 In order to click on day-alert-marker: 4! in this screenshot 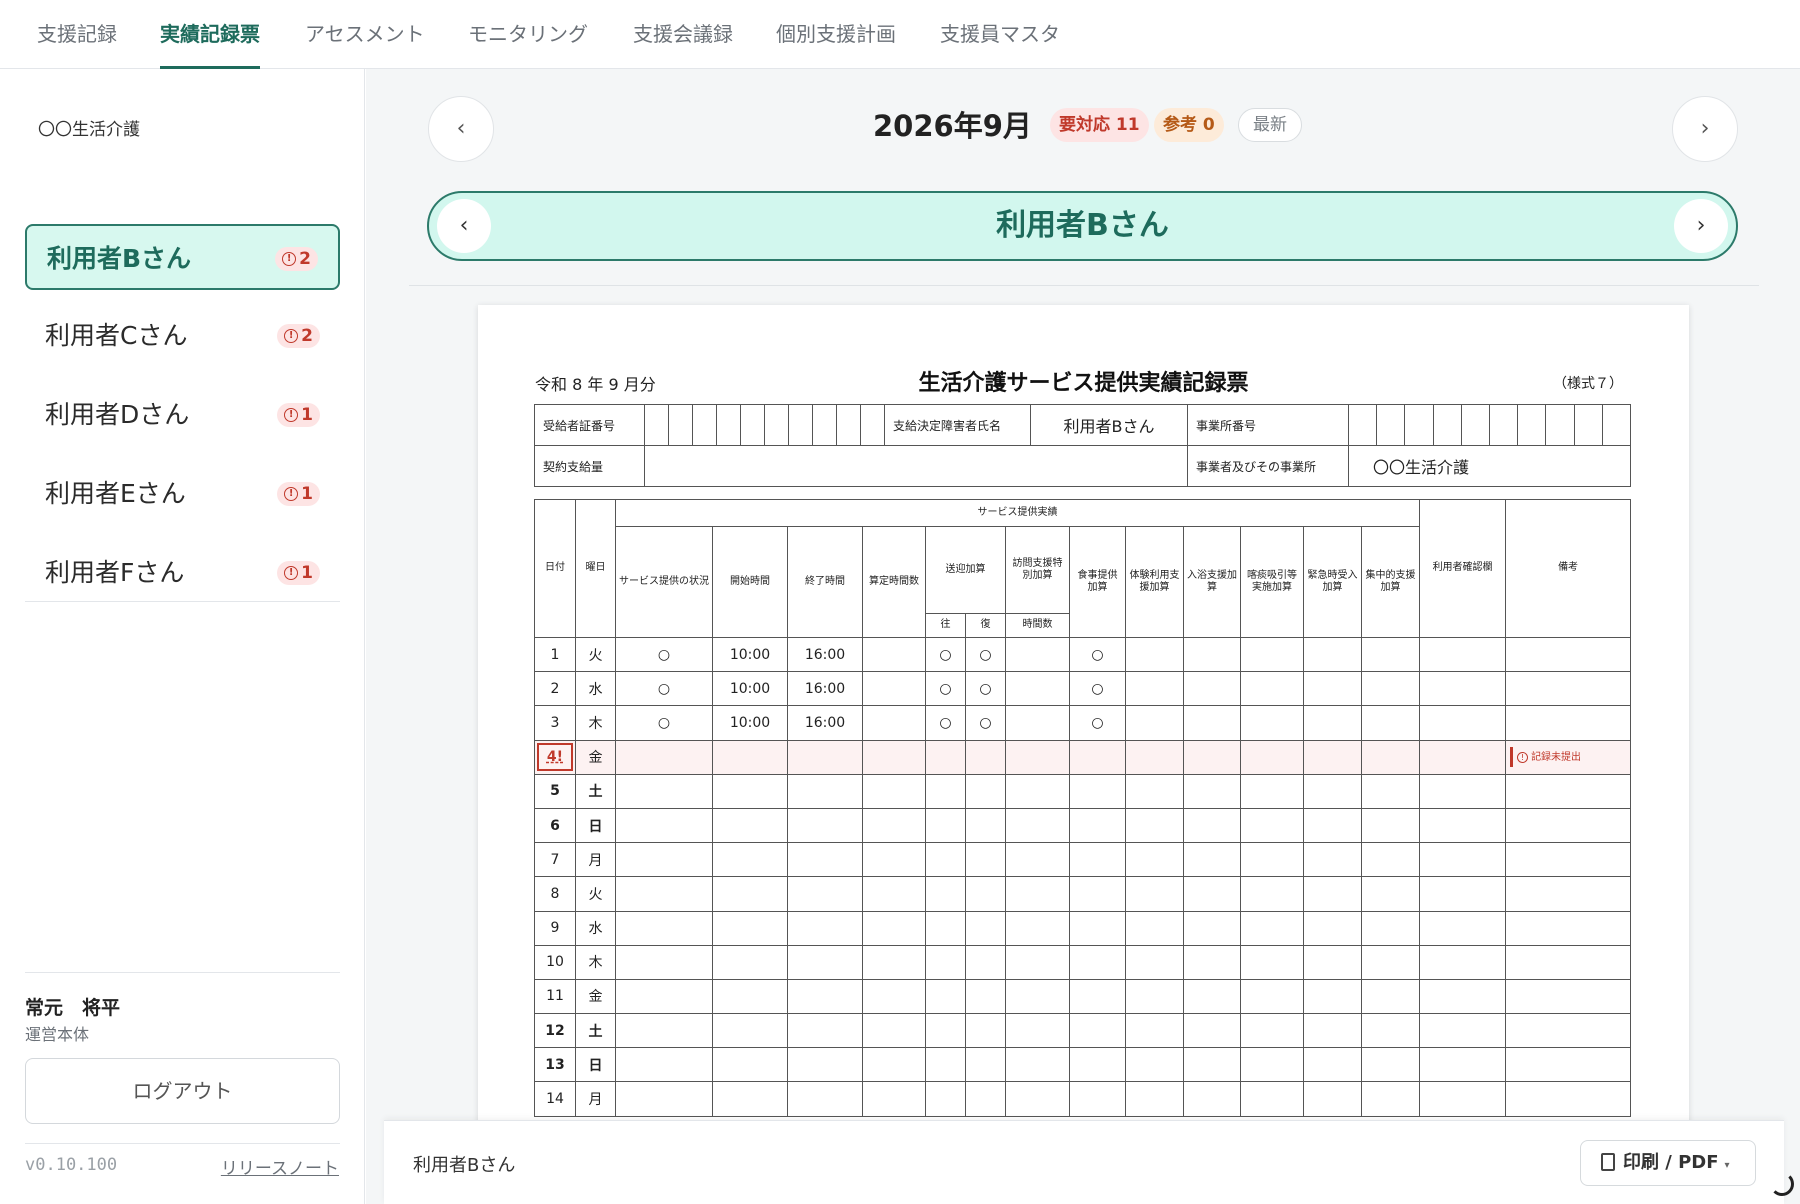, I will do `click(555, 757)`.